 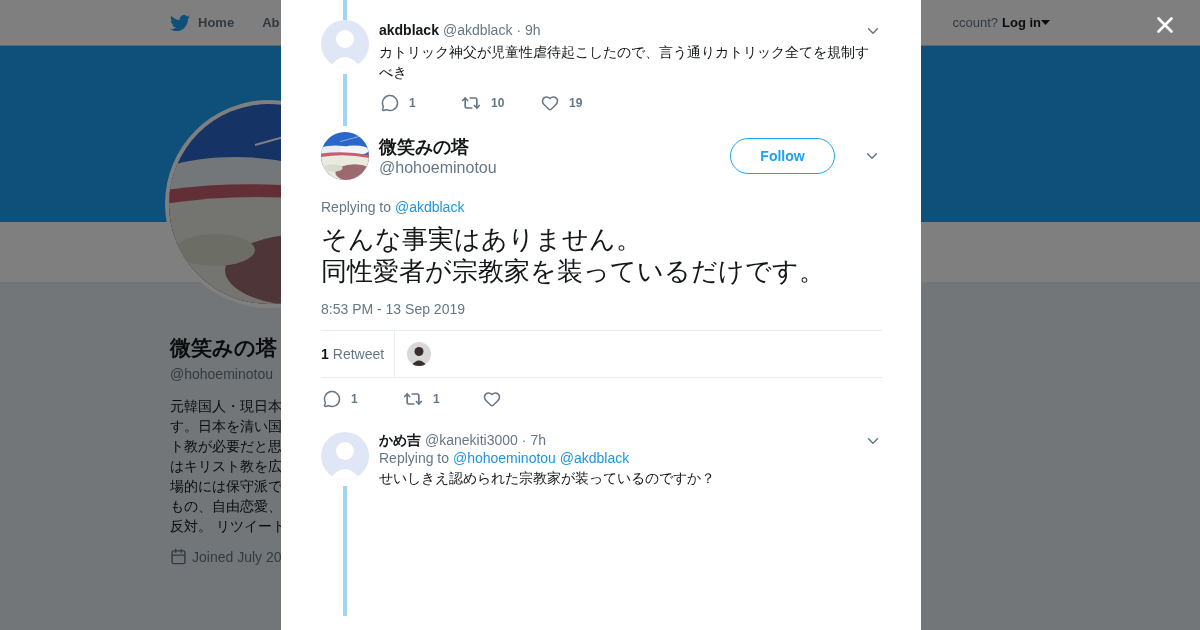 I want to click on user-handle: @akdblack, so click(x=477, y=30).